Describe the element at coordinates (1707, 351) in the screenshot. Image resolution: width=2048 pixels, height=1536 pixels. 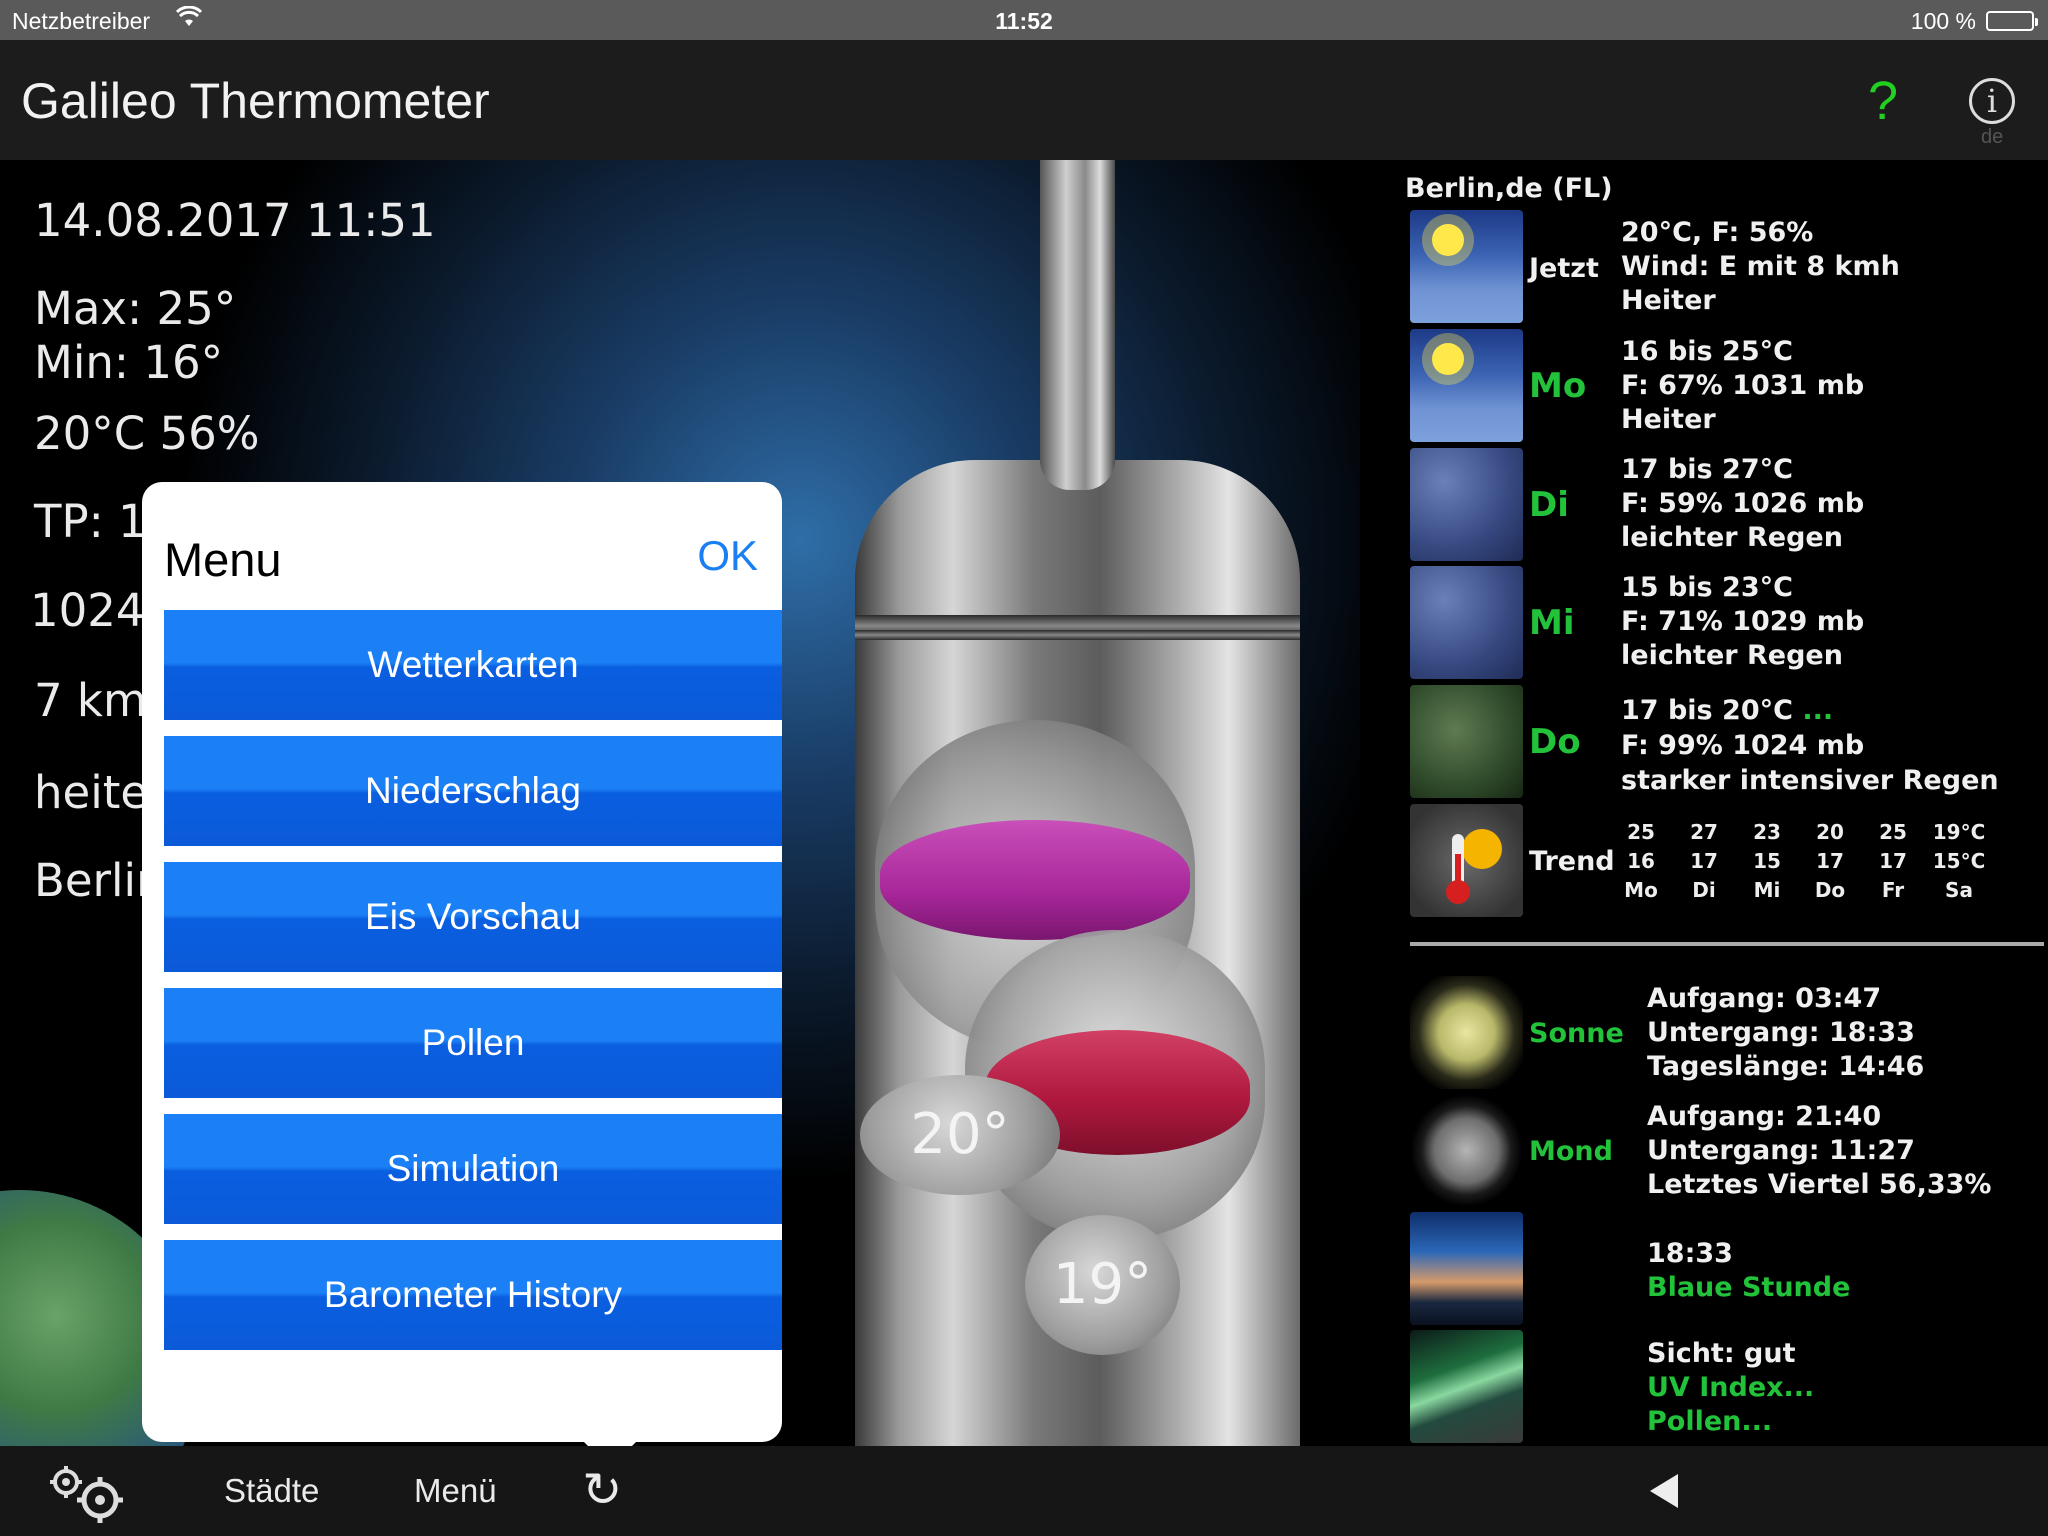
I see `forecast-temp-range: 16 bis 25°C` at that location.